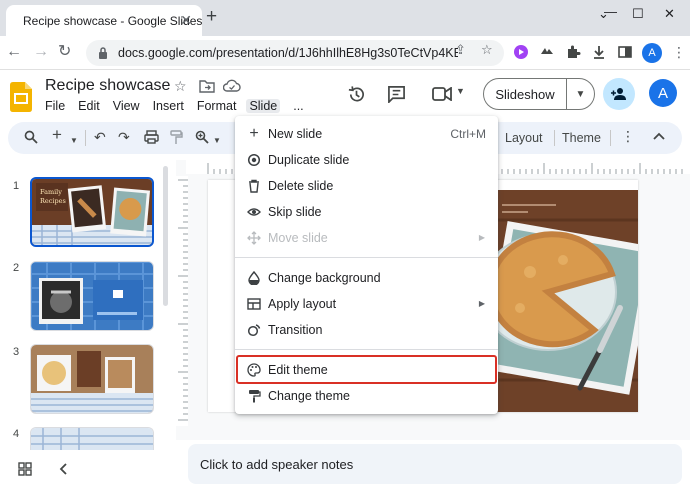 This screenshot has width=690, height=495. I want to click on slide-thumbnail-1: Family Recipes, so click(92, 212).